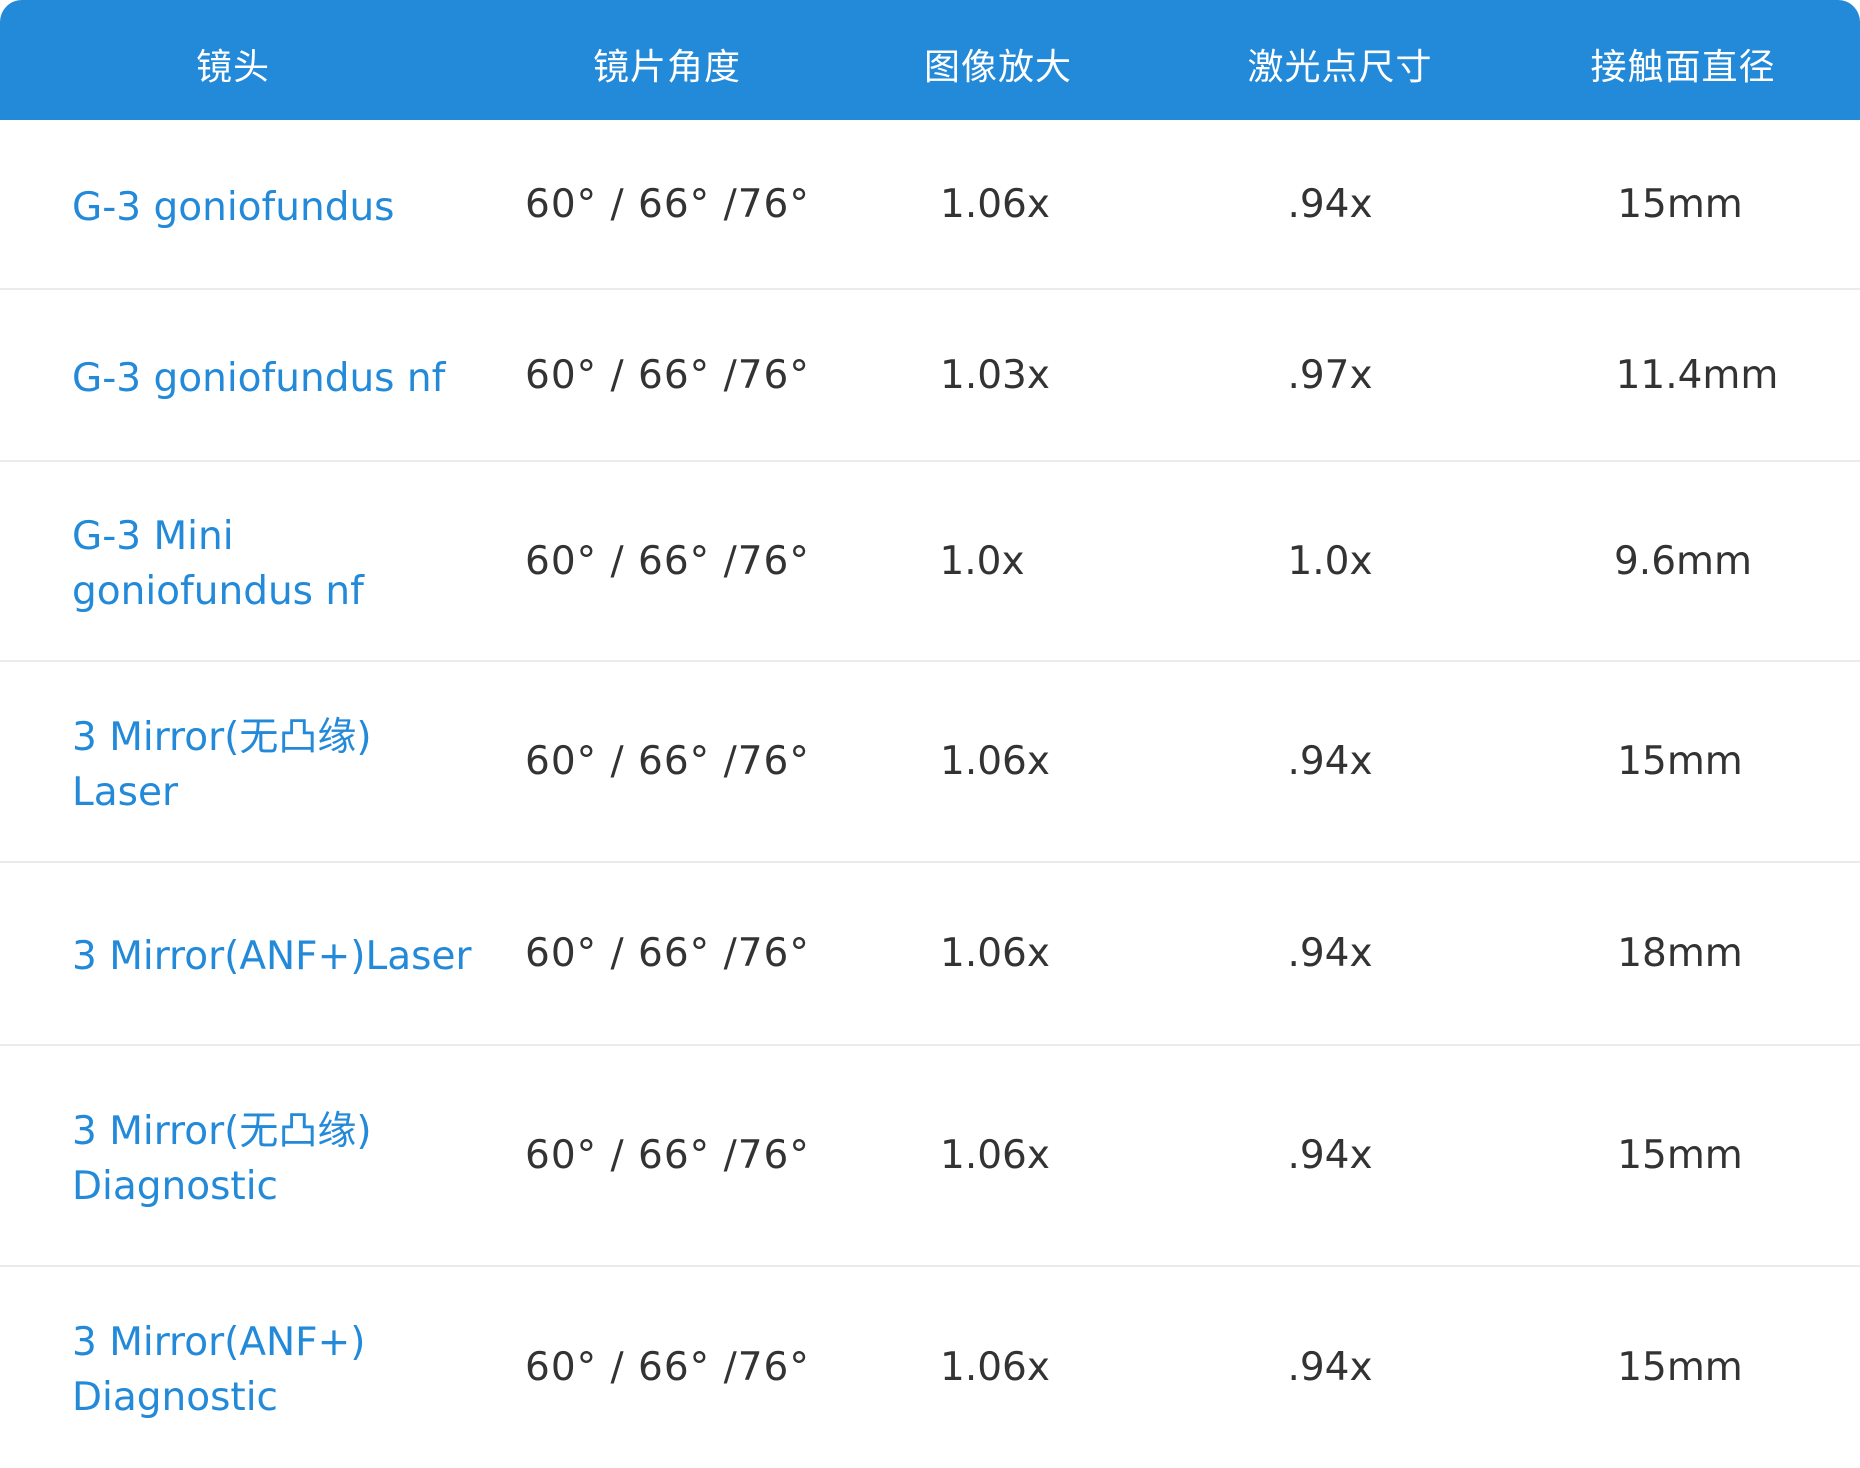 Image resolution: width=1860 pixels, height=1468 pixels. I want to click on image-magnification: 1.03x, so click(995, 375).